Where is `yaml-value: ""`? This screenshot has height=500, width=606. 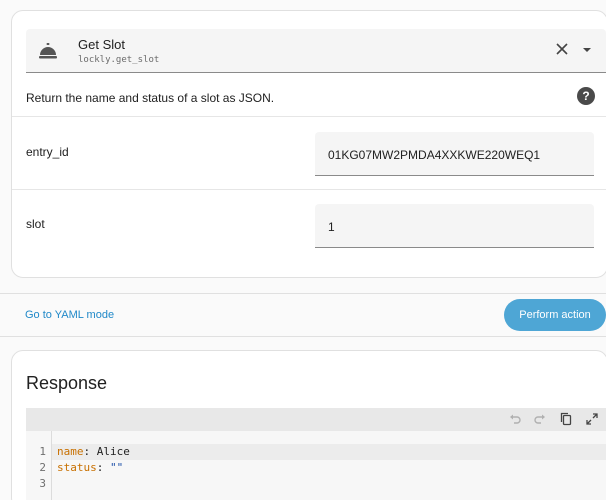
yaml-value: "" is located at coordinates (117, 467).